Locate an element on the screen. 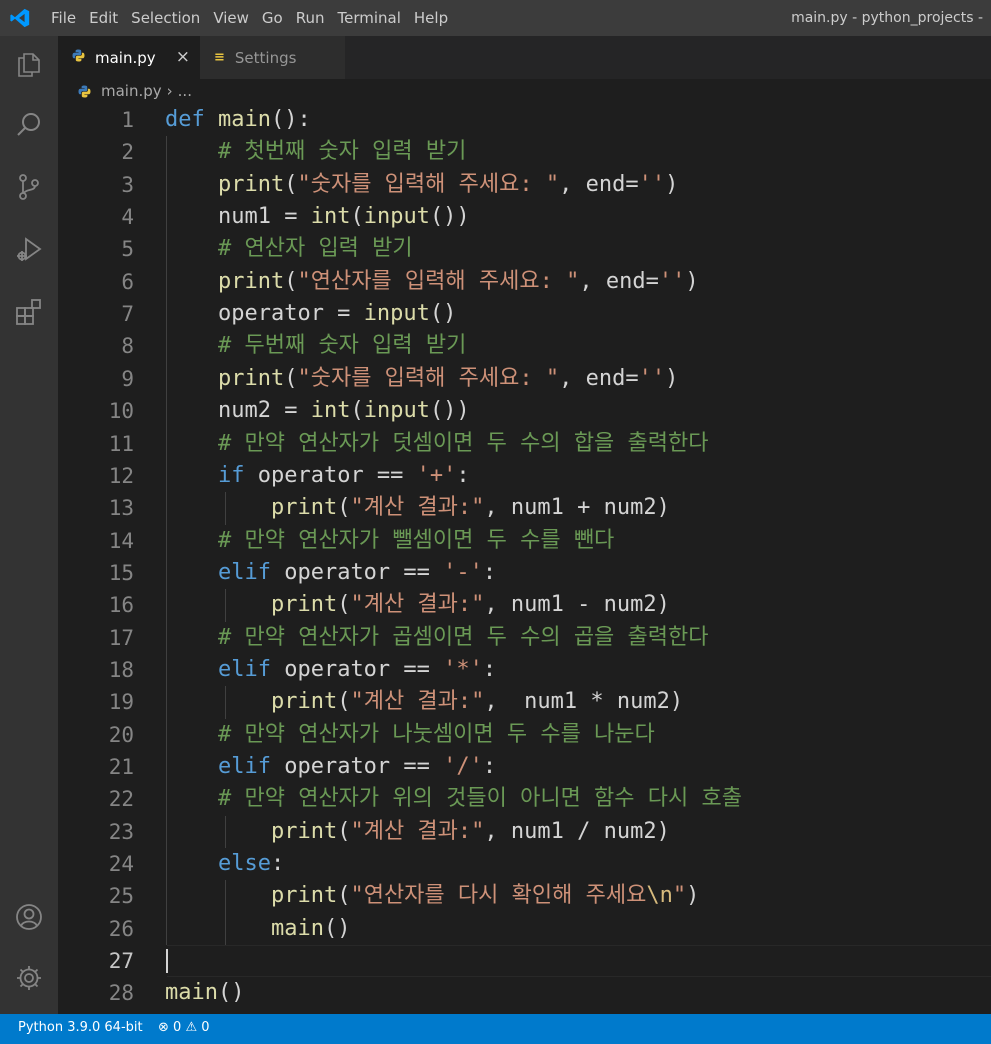  code-line: 21 elif operator == '/': is located at coordinates (524, 767).